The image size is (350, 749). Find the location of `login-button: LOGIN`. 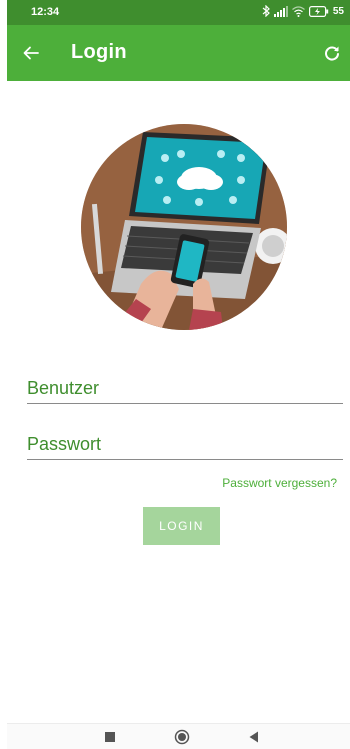

login-button: LOGIN is located at coordinates (181, 526).